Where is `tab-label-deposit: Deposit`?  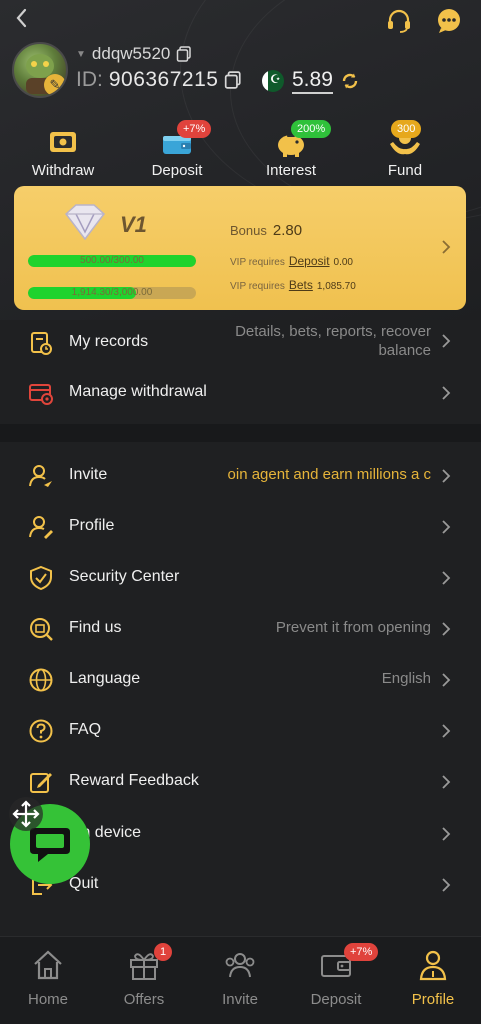
tab-label-deposit: Deposit is located at coordinates (336, 999).